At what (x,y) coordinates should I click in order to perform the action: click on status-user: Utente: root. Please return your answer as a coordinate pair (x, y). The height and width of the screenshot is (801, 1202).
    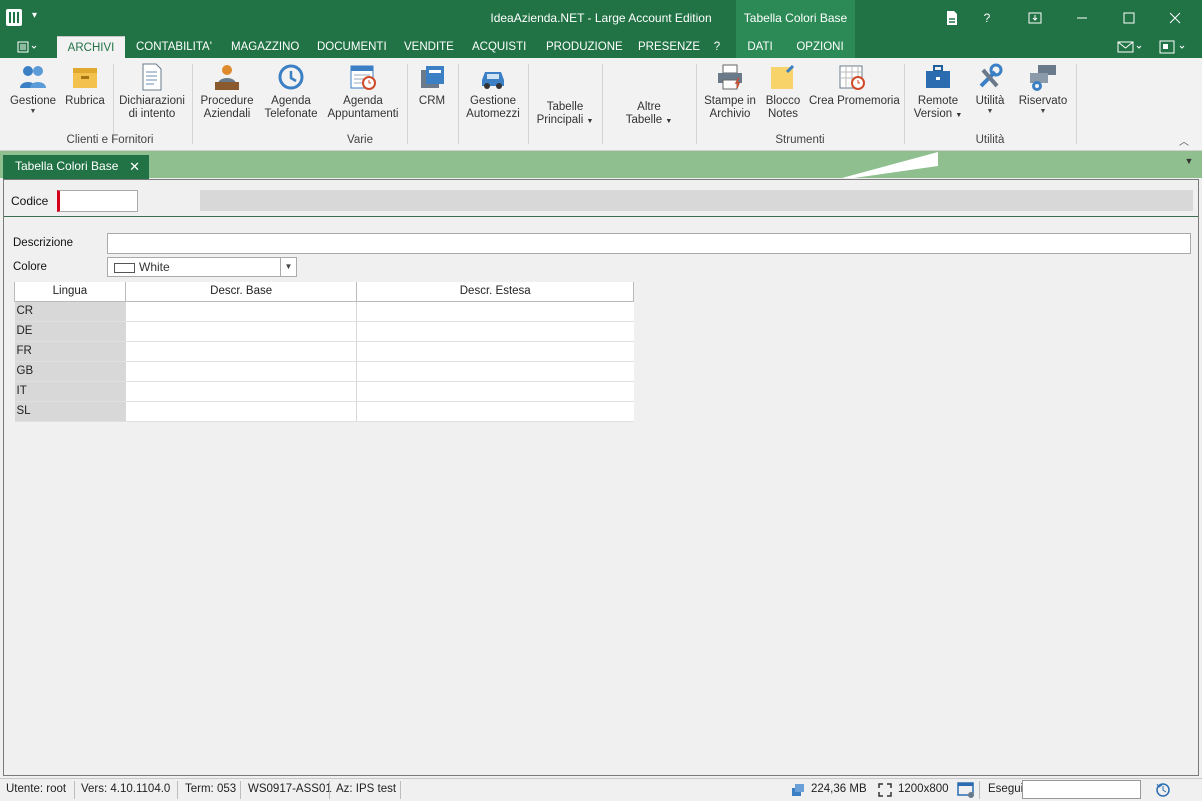
    Looking at the image, I should click on (36, 789).